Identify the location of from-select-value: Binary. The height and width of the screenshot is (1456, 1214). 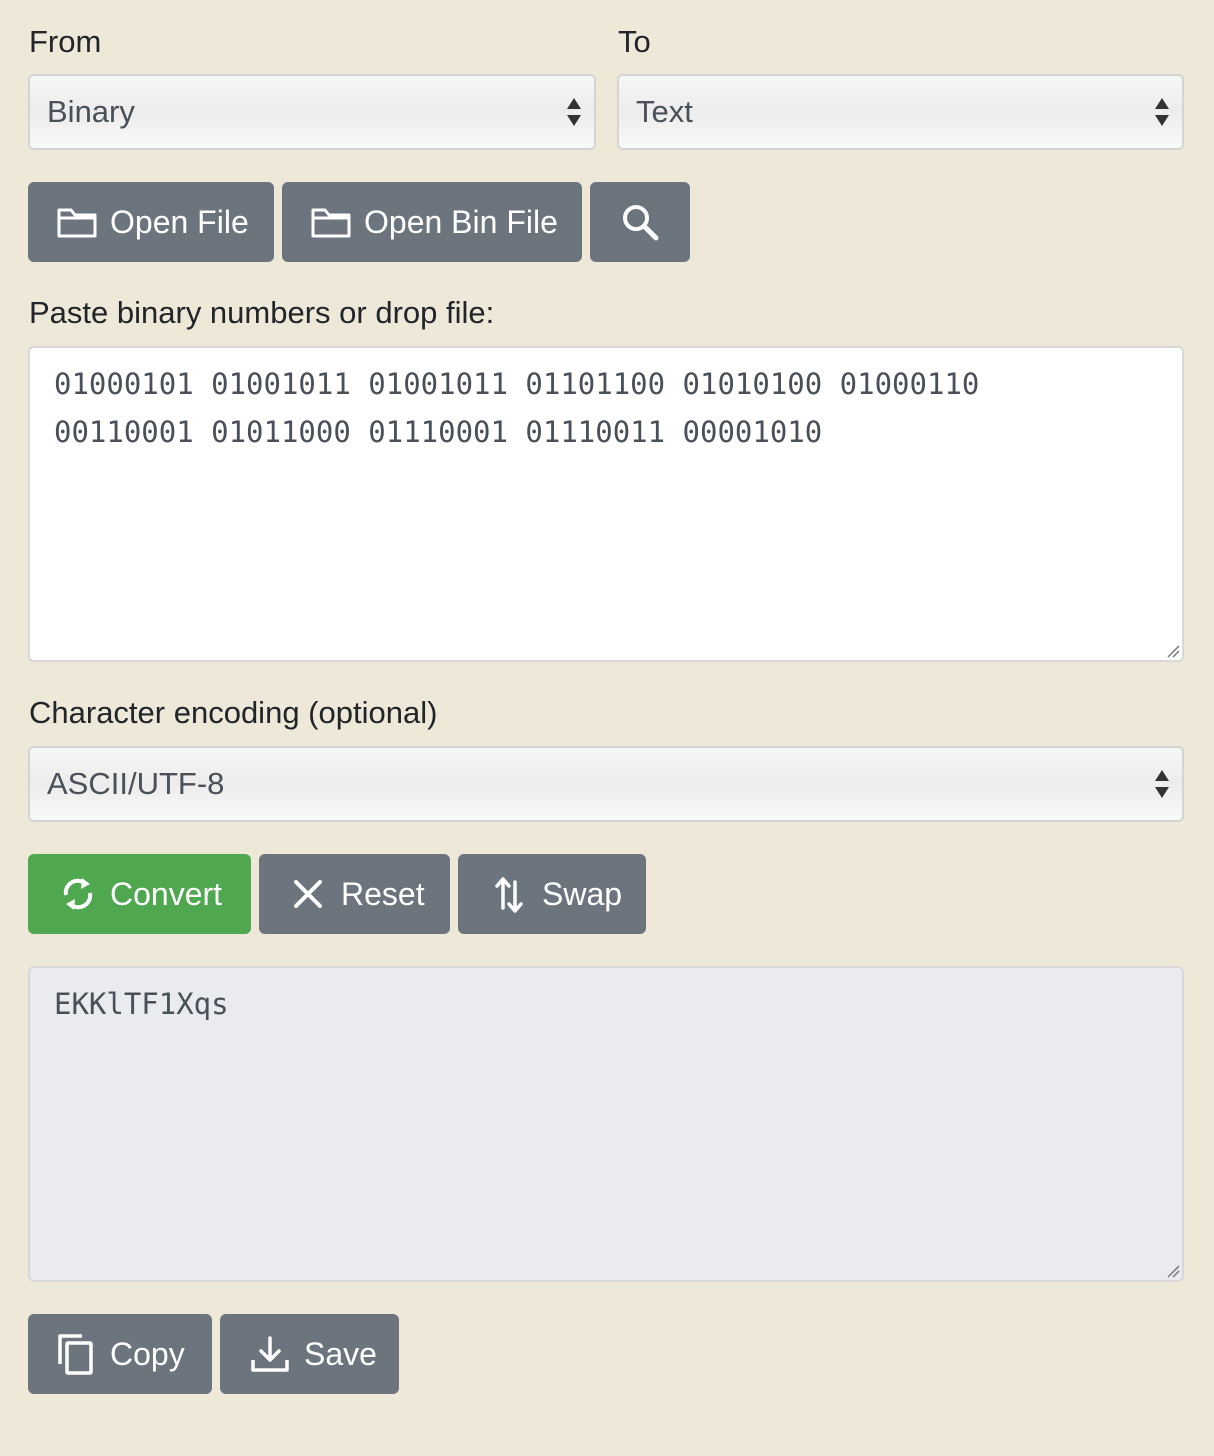
(91, 111).